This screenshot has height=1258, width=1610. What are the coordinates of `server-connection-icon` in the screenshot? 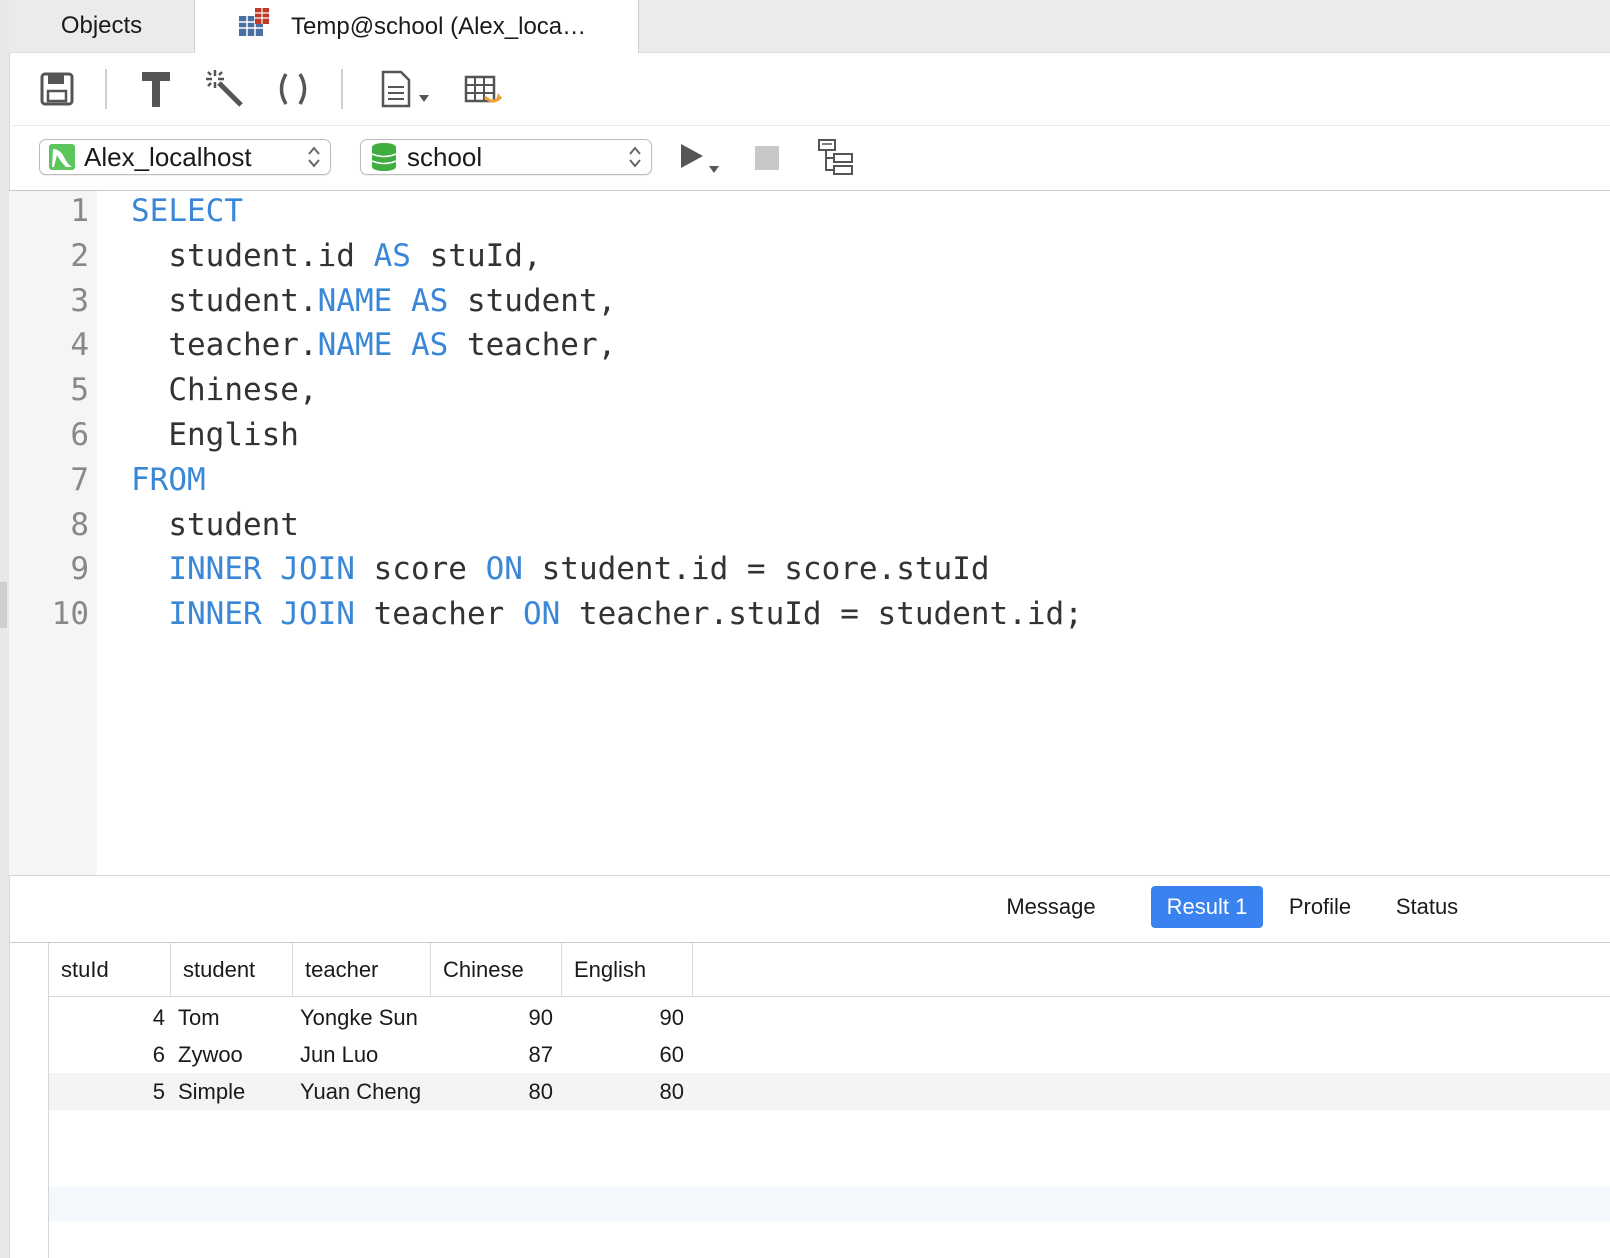 It's located at (62, 157).